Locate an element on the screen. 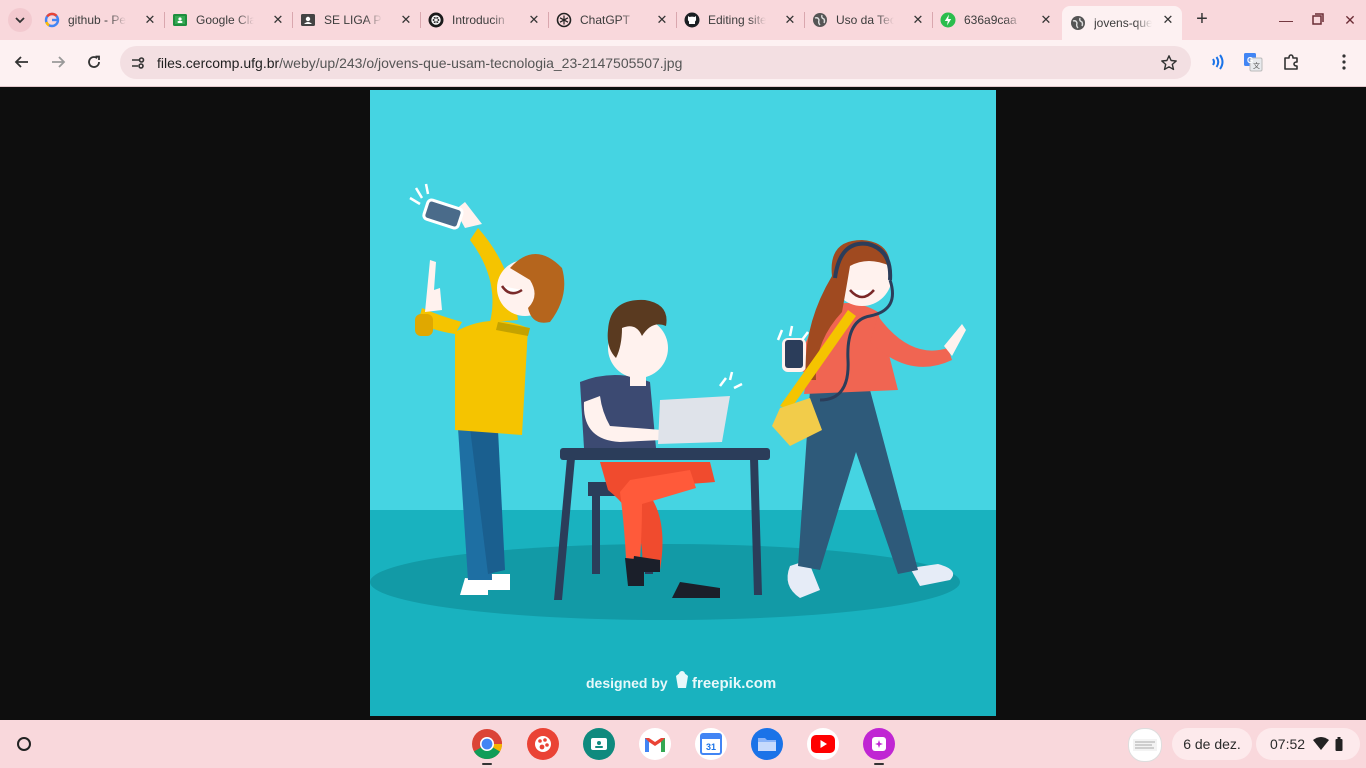 This screenshot has height=768, width=1366. launcher-button is located at coordinates (24, 744).